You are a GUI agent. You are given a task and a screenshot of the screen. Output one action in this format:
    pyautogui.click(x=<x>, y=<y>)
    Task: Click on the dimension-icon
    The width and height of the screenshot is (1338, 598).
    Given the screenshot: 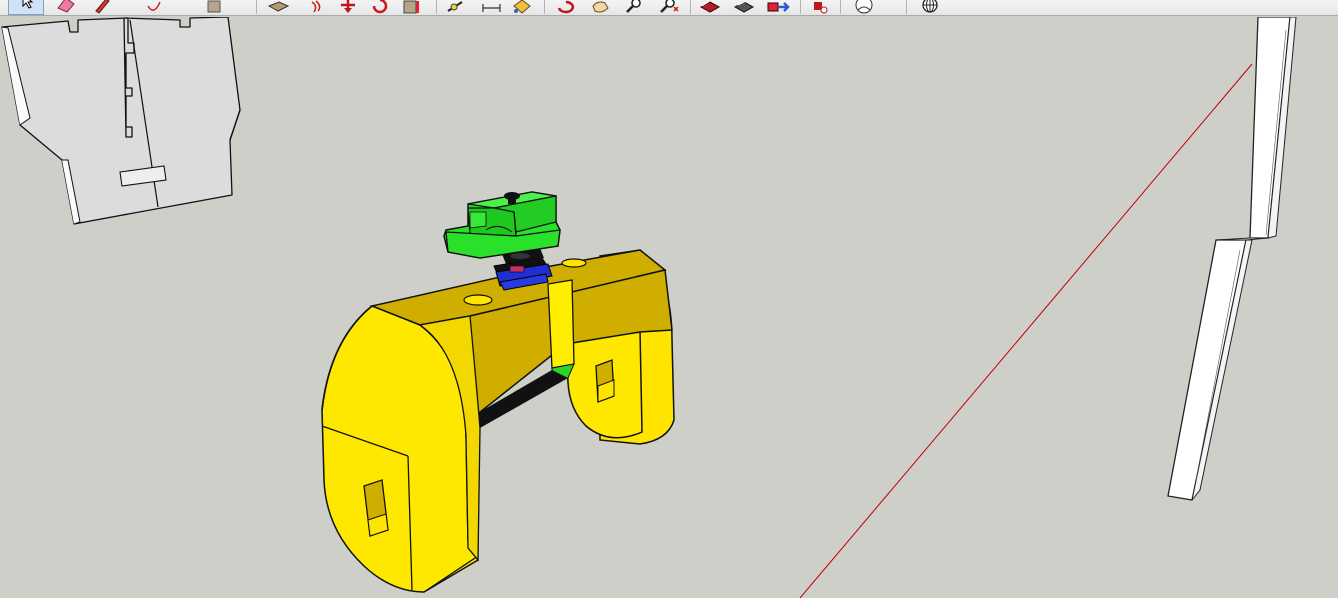 What is the action you would take?
    pyautogui.click(x=491, y=8)
    